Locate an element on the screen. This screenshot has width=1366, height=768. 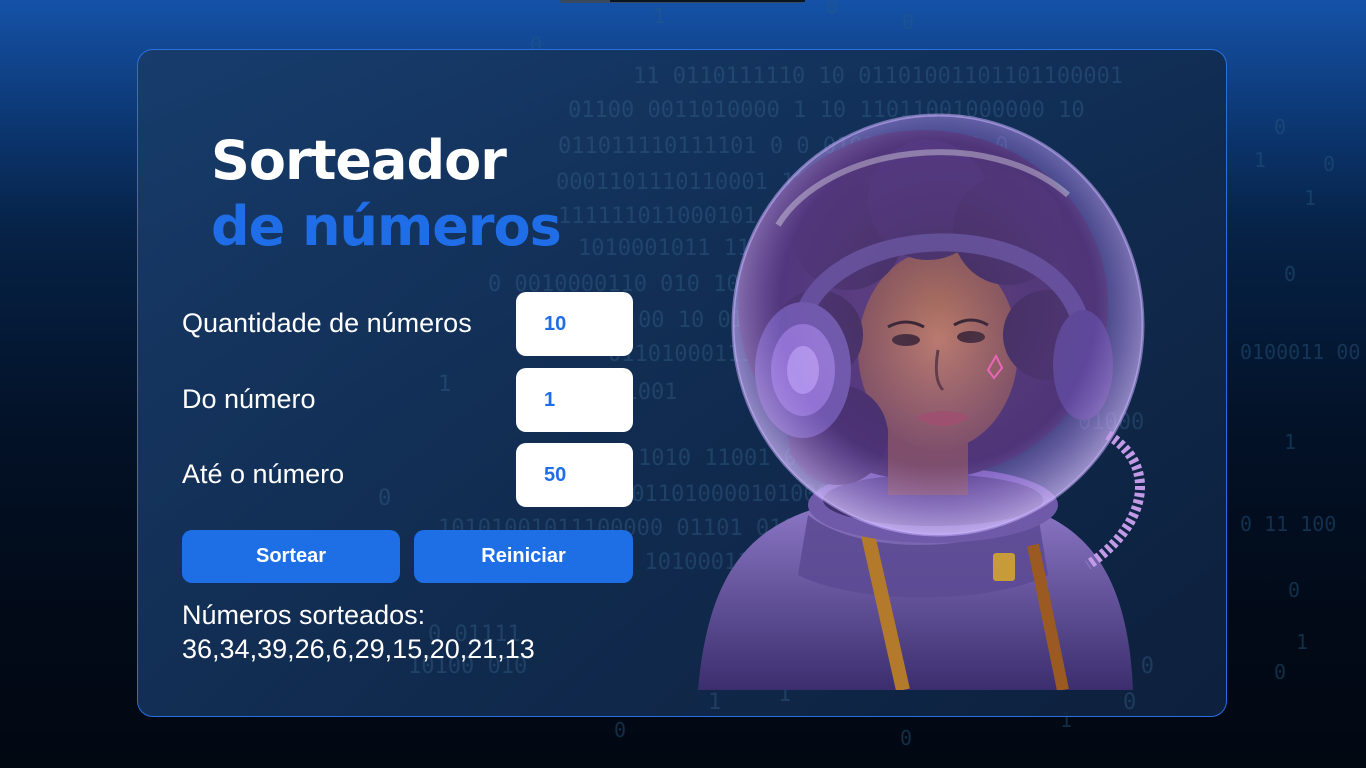
drawn-numbers-values: 36,34,39,26,6,29,15,20,21,13 is located at coordinates (358, 649).